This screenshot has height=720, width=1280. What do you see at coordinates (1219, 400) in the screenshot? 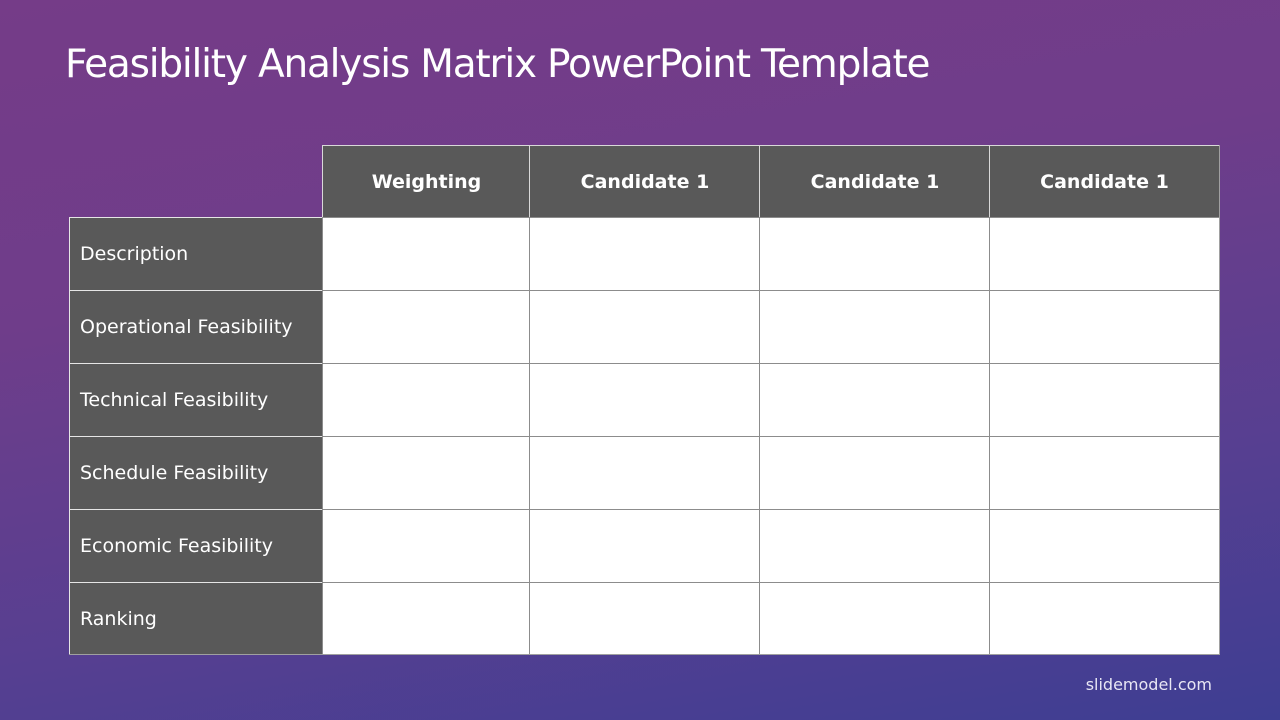
I see `table-border-right` at bounding box center [1219, 400].